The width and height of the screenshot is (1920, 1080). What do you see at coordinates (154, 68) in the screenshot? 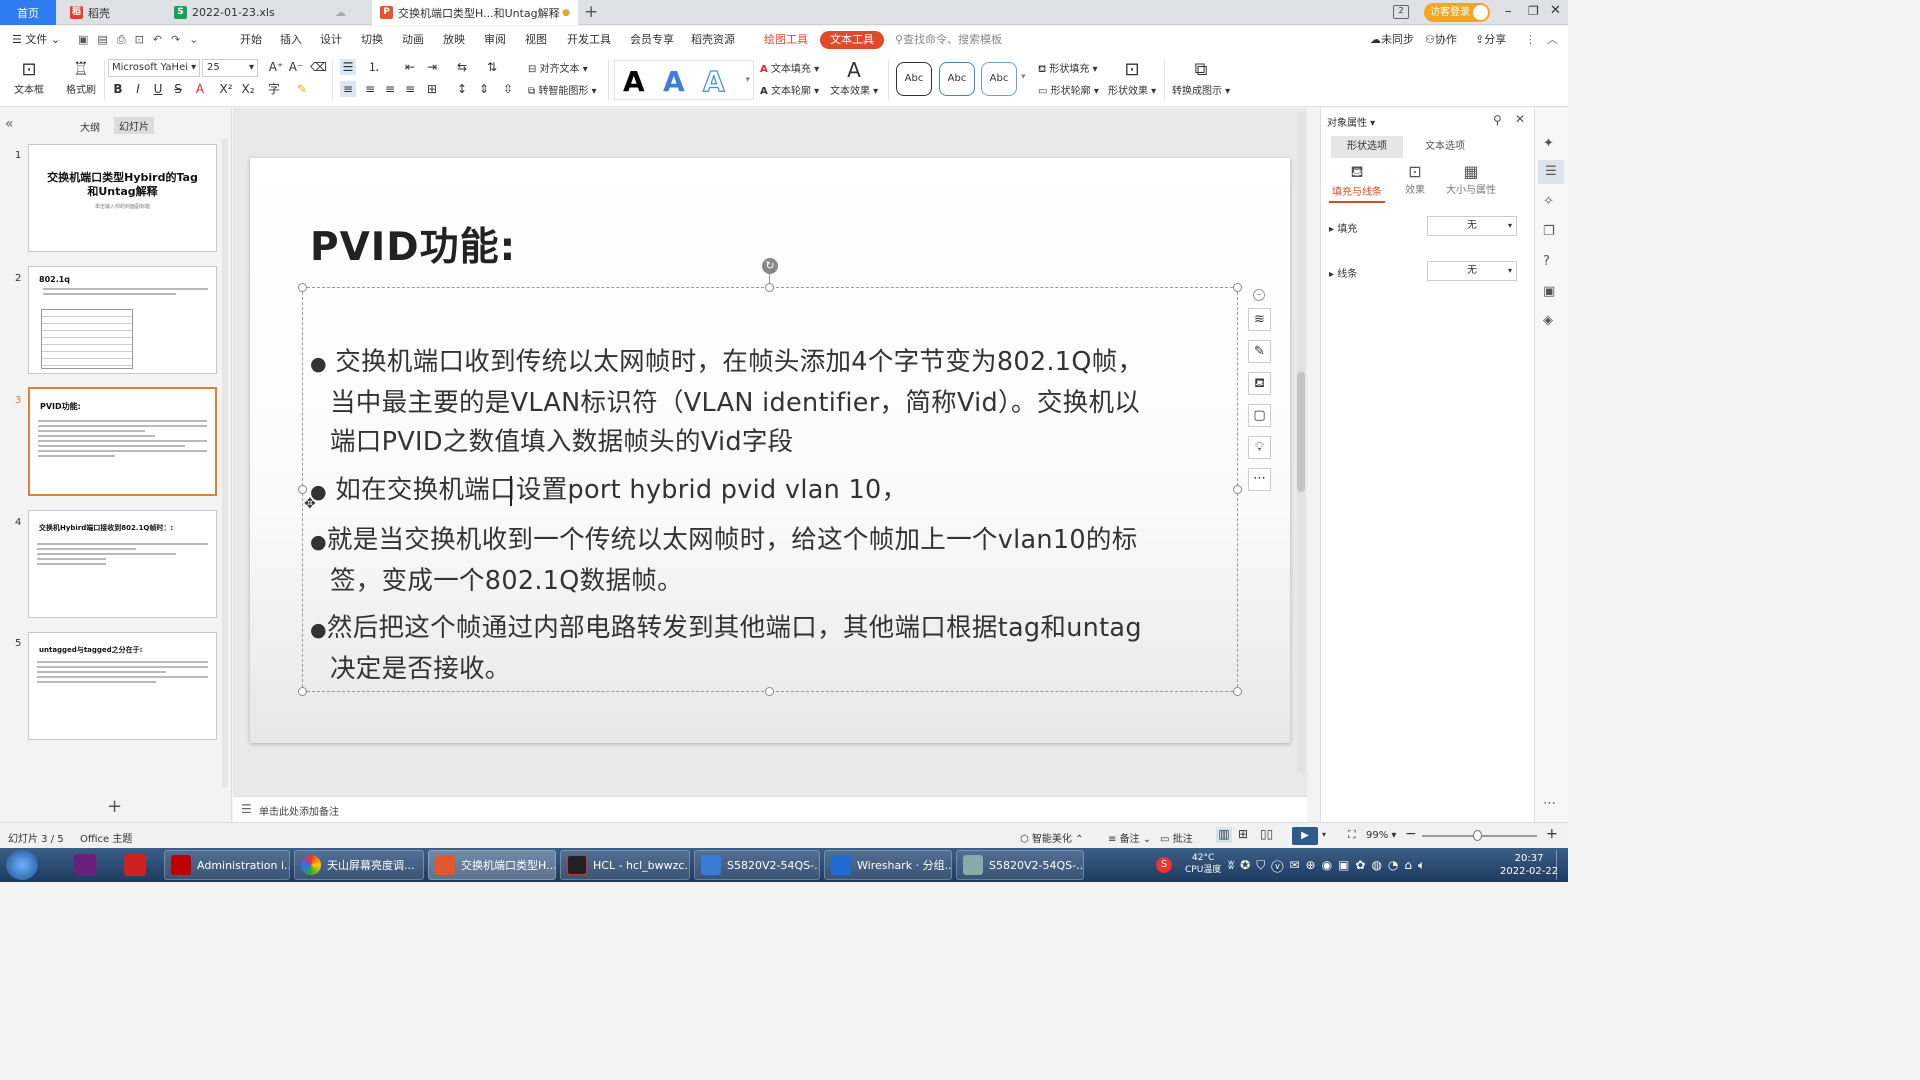
I see `font-name-select: Microsoft YaHei ▾` at bounding box center [154, 68].